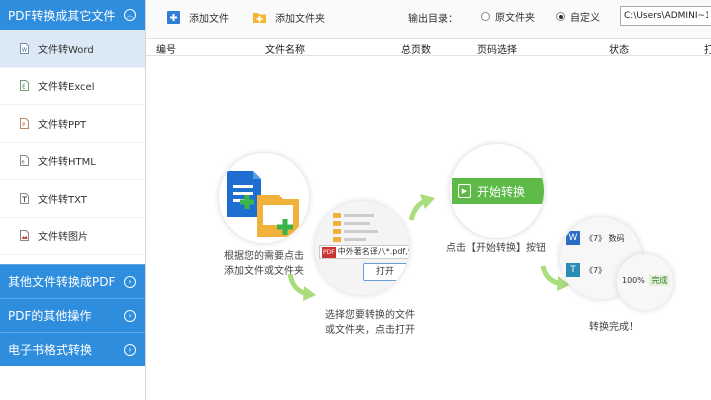 The height and width of the screenshot is (400, 711). I want to click on sidebar-item-label: 文件转HTML, so click(67, 163).